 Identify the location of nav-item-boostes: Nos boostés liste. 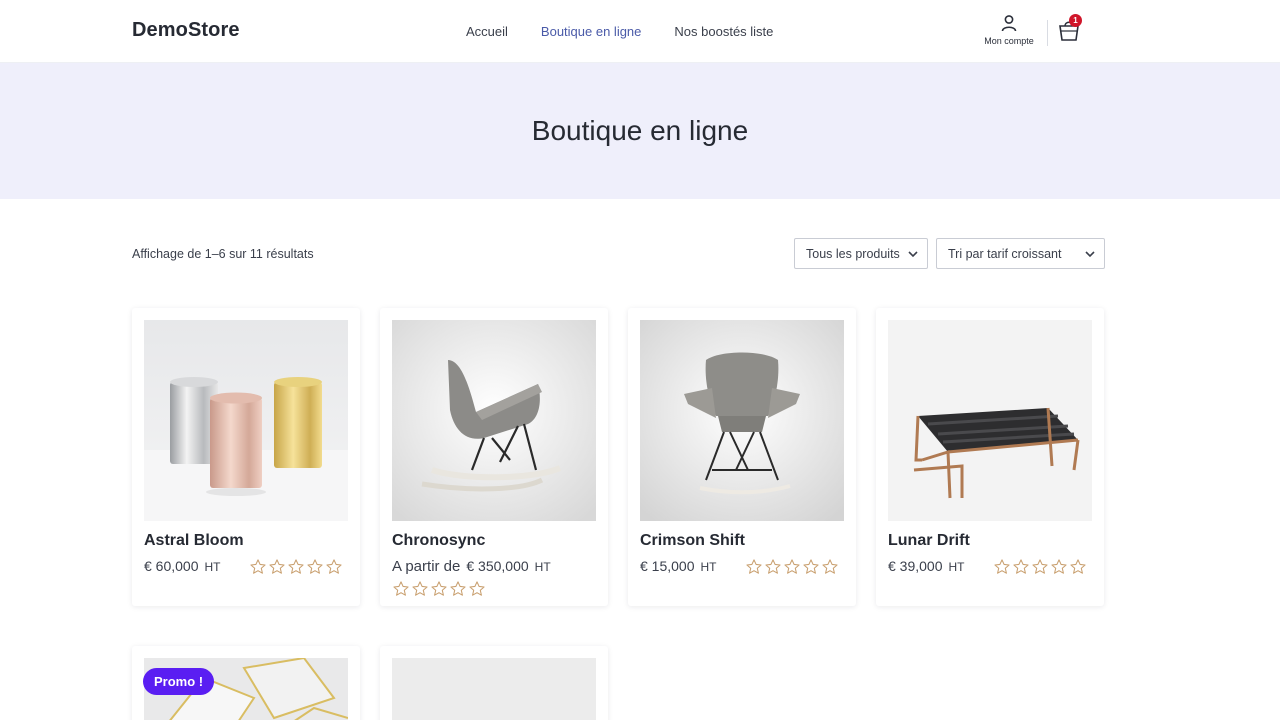
(723, 31).